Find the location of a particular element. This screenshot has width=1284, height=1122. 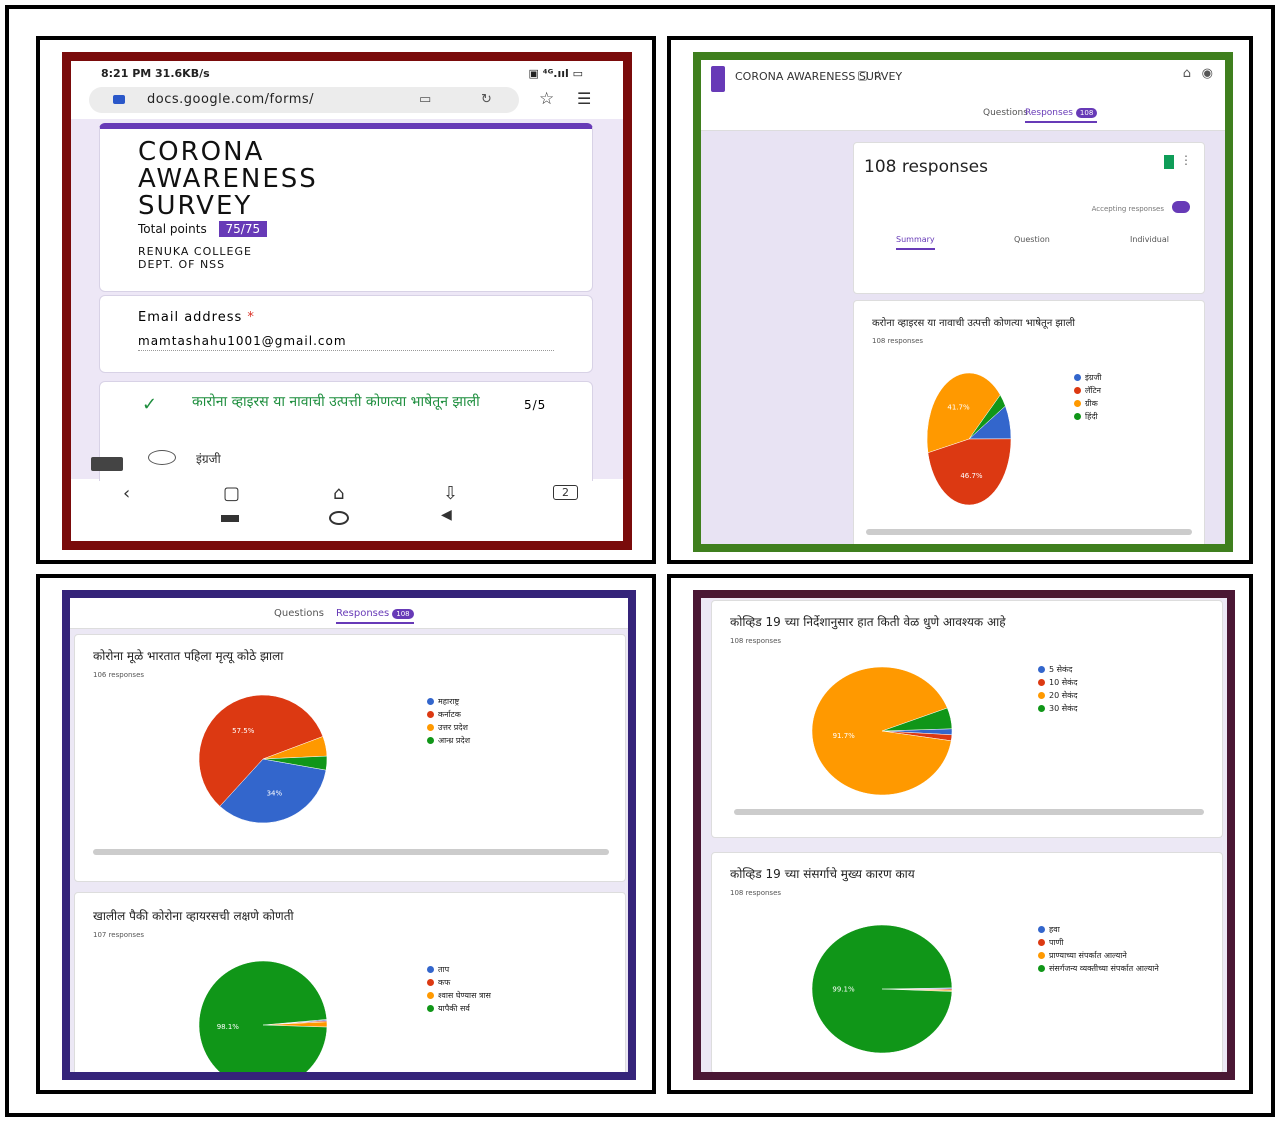

legend-label: श्वास घेण्यास त्रास is located at coordinates (464, 995).